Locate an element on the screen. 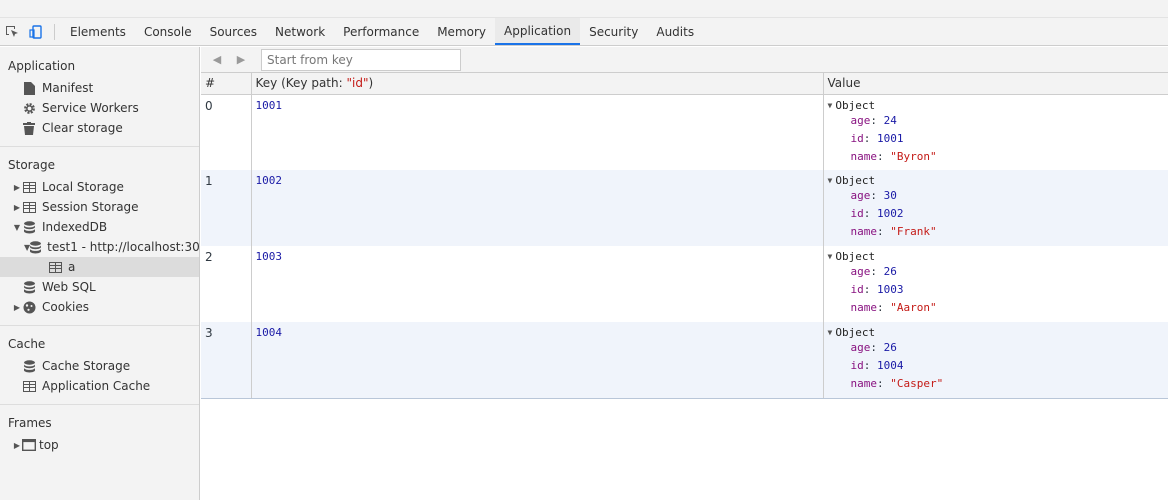  row-value-cell: ▼ Object age: 24 id: 1001 name: "Byron" is located at coordinates (995, 132).